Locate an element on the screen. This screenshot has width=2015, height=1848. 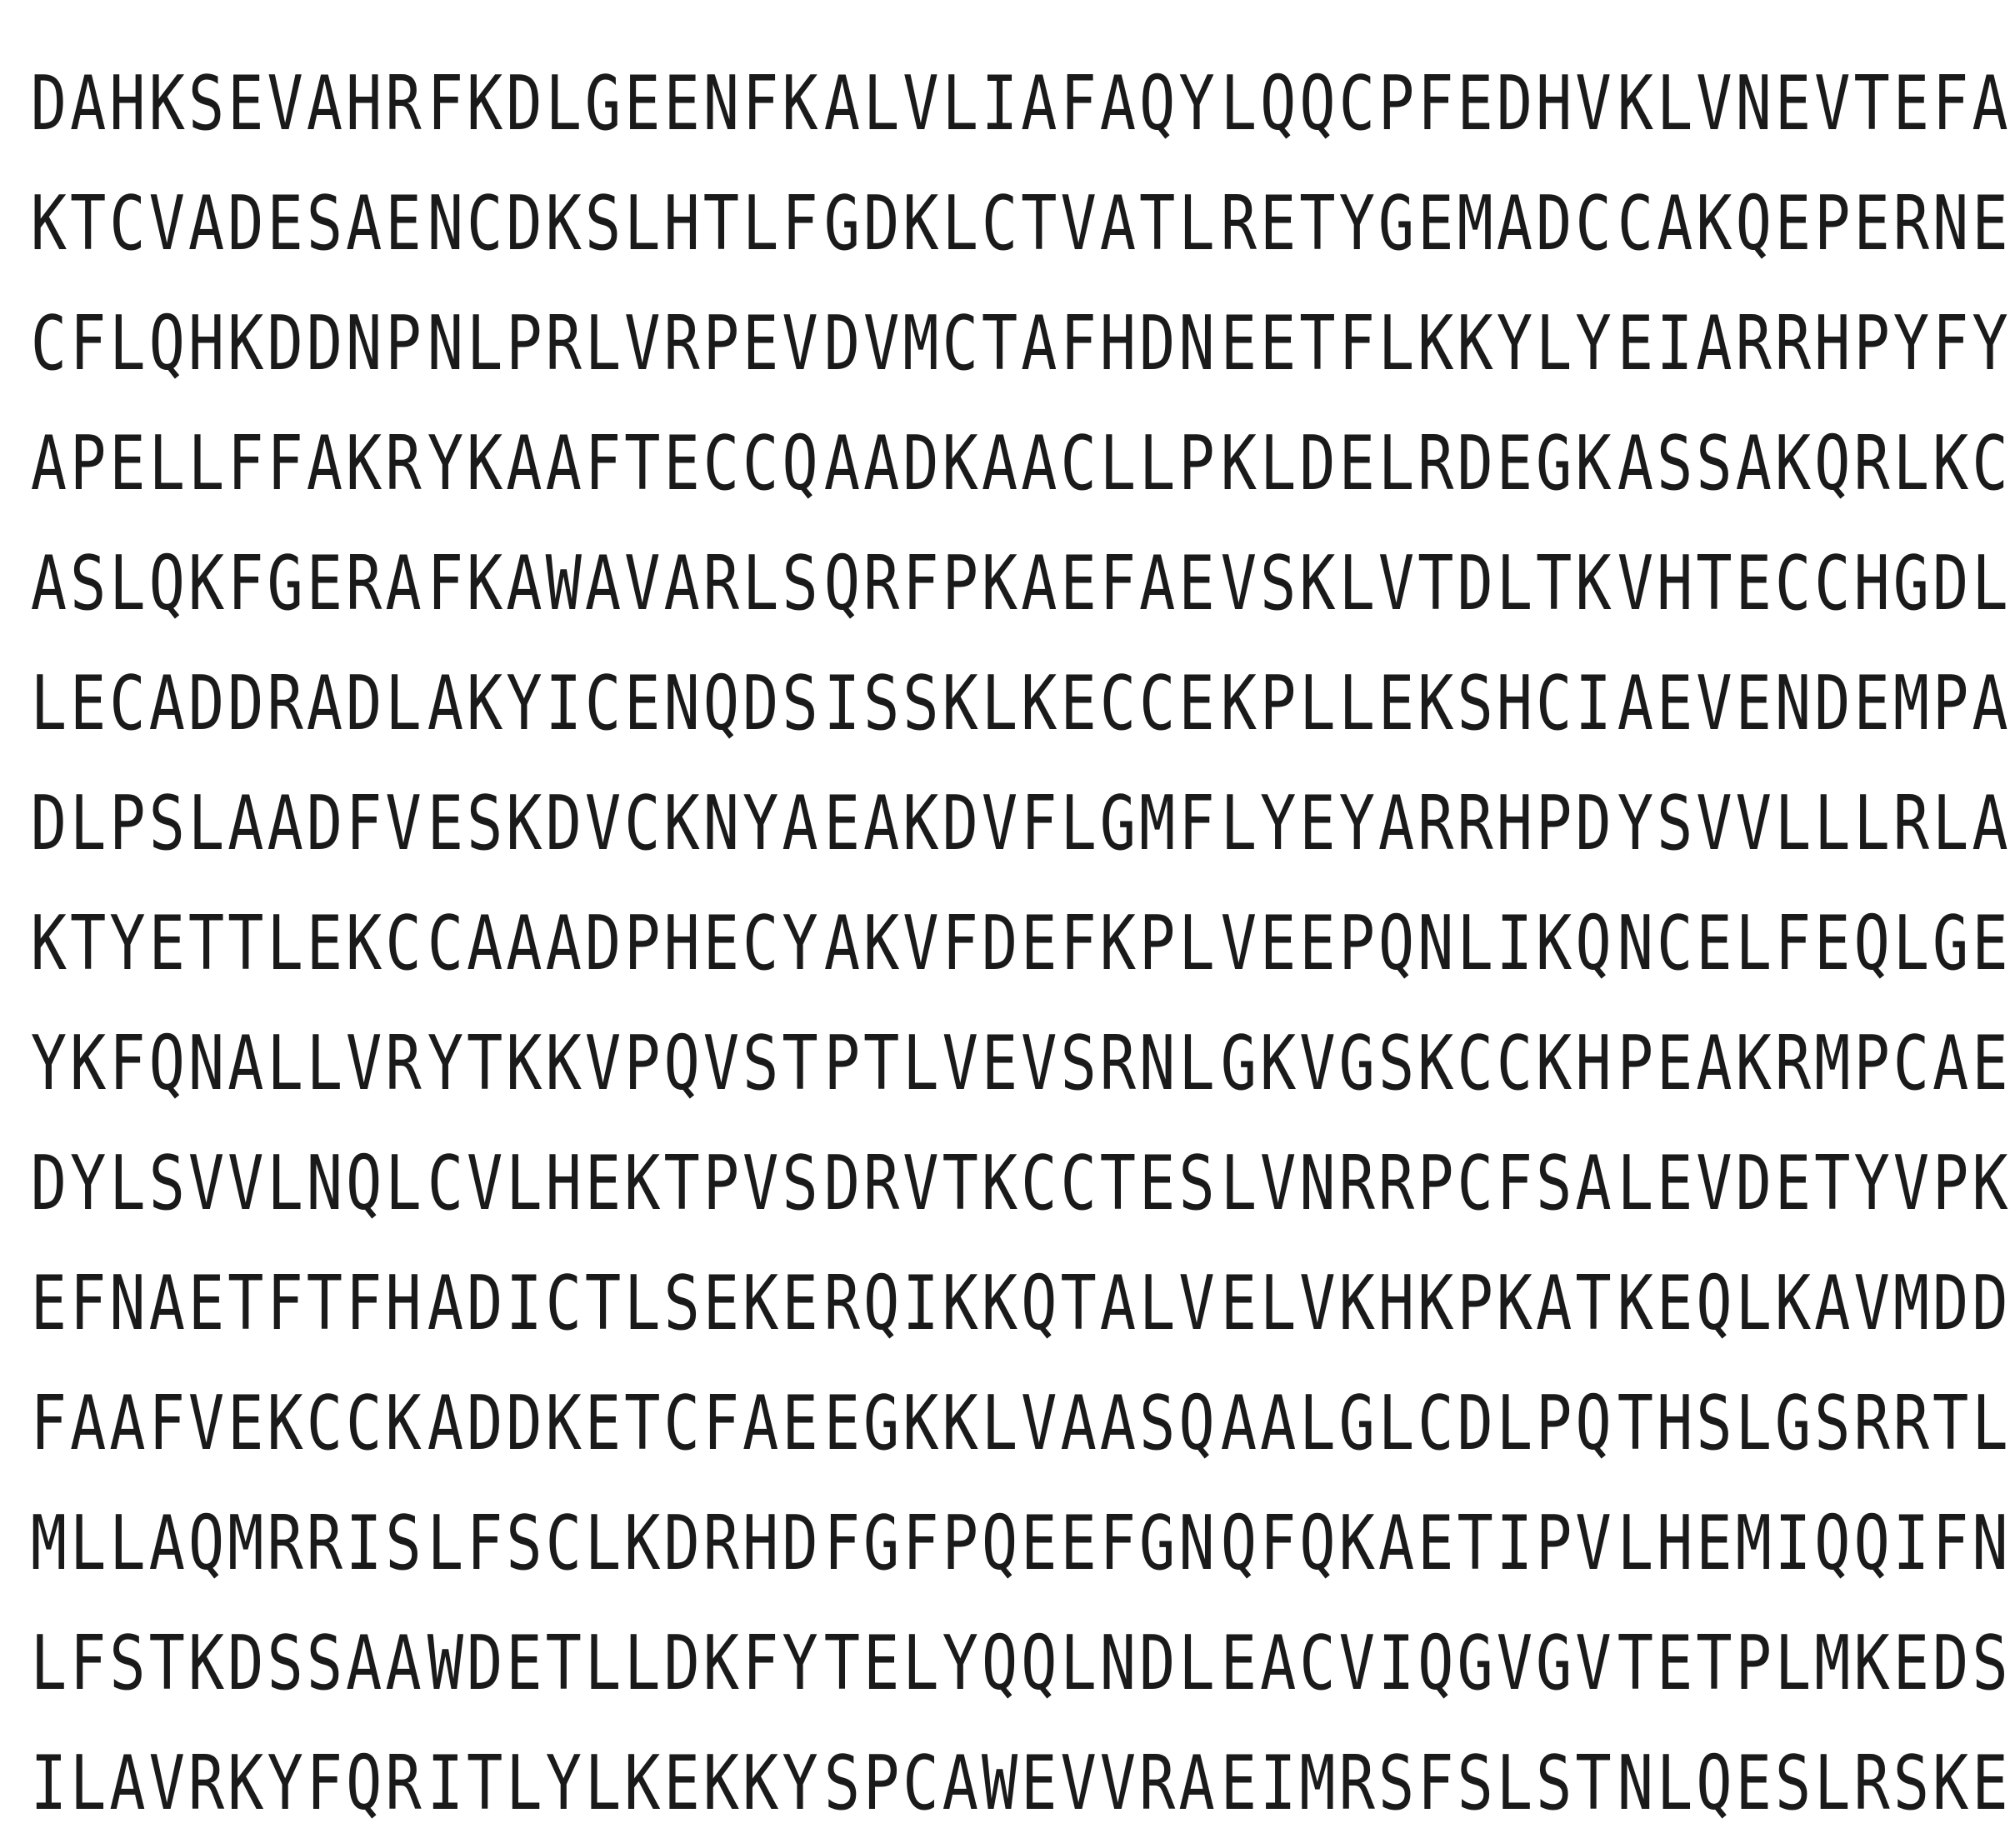
sequence-block: KPLLEKSHCI is located at coordinates (1416, 704).